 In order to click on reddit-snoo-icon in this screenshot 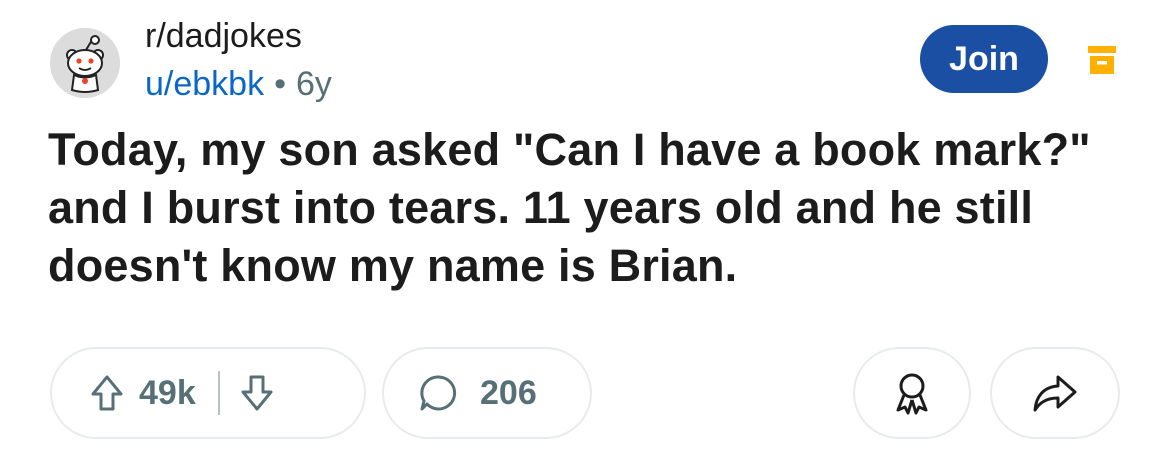, I will do `click(85, 63)`.